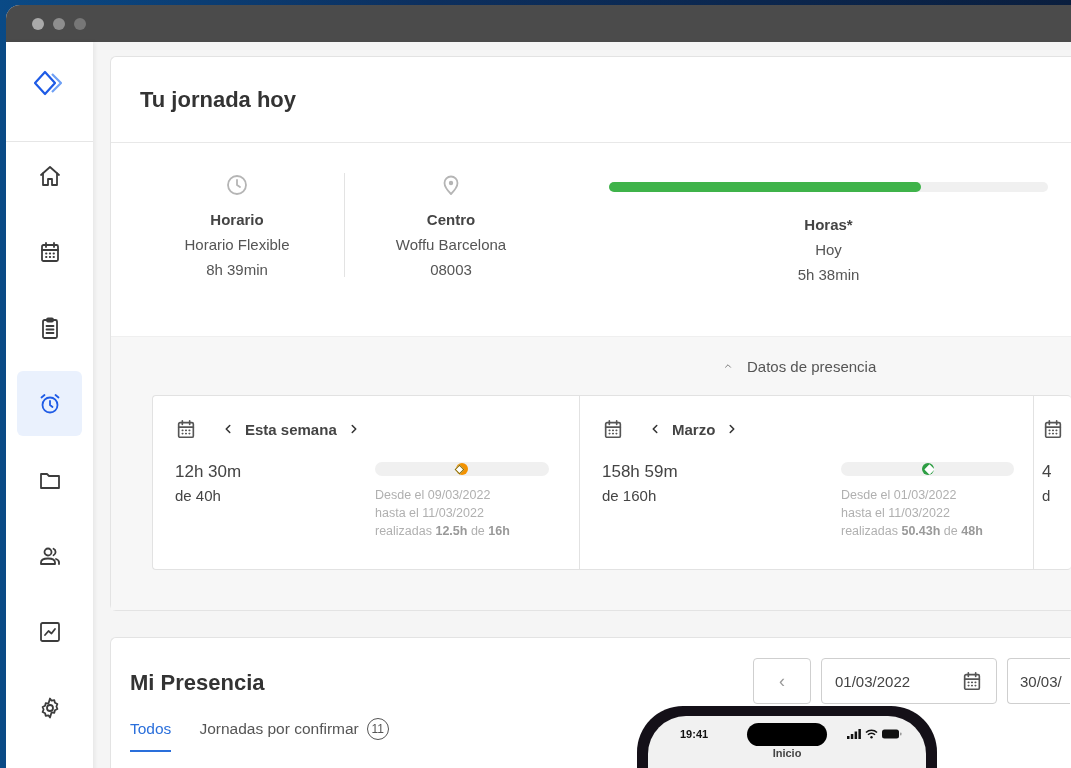 The height and width of the screenshot is (768, 1071). I want to click on stat-value: 08003, so click(451, 270).